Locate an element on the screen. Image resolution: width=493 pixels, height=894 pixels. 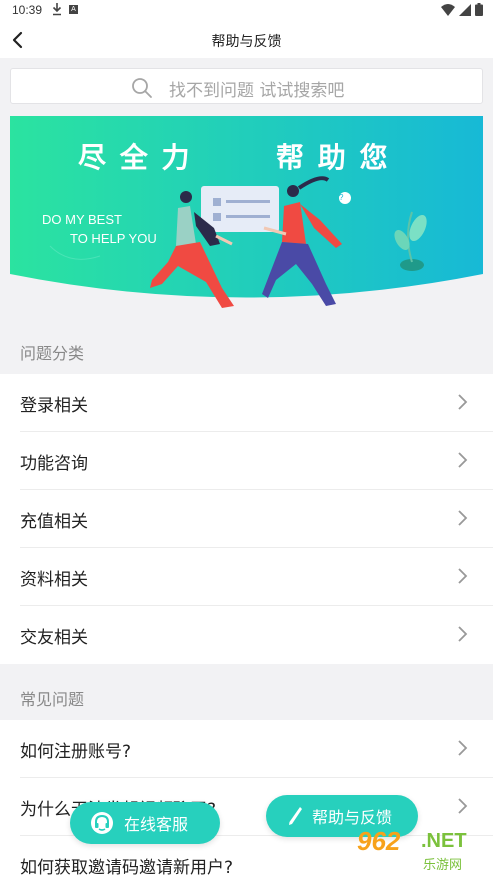
category-item-label: 资料相关 is located at coordinates (54, 577).